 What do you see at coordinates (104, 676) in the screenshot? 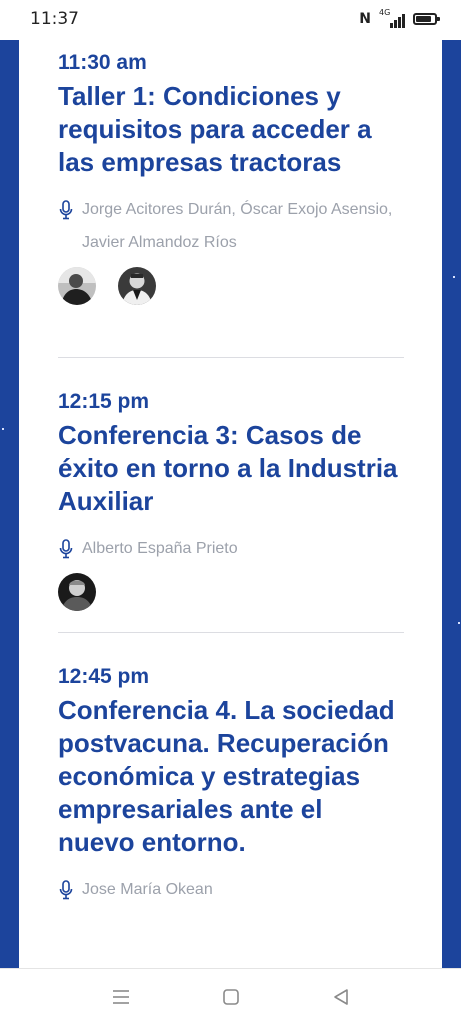
I see `session-time: 12:45 pm` at bounding box center [104, 676].